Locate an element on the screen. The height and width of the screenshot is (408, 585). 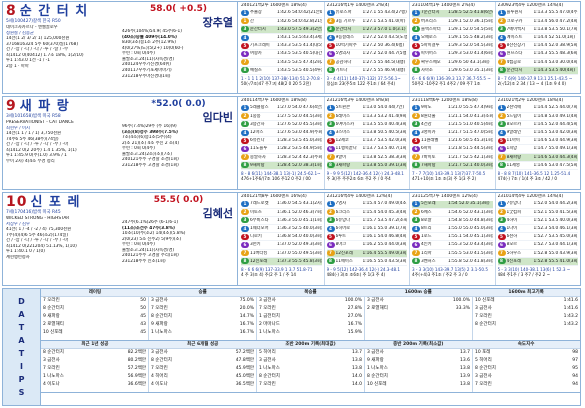
result-horse: 11원레벨 is located at coordinates (430, 141).